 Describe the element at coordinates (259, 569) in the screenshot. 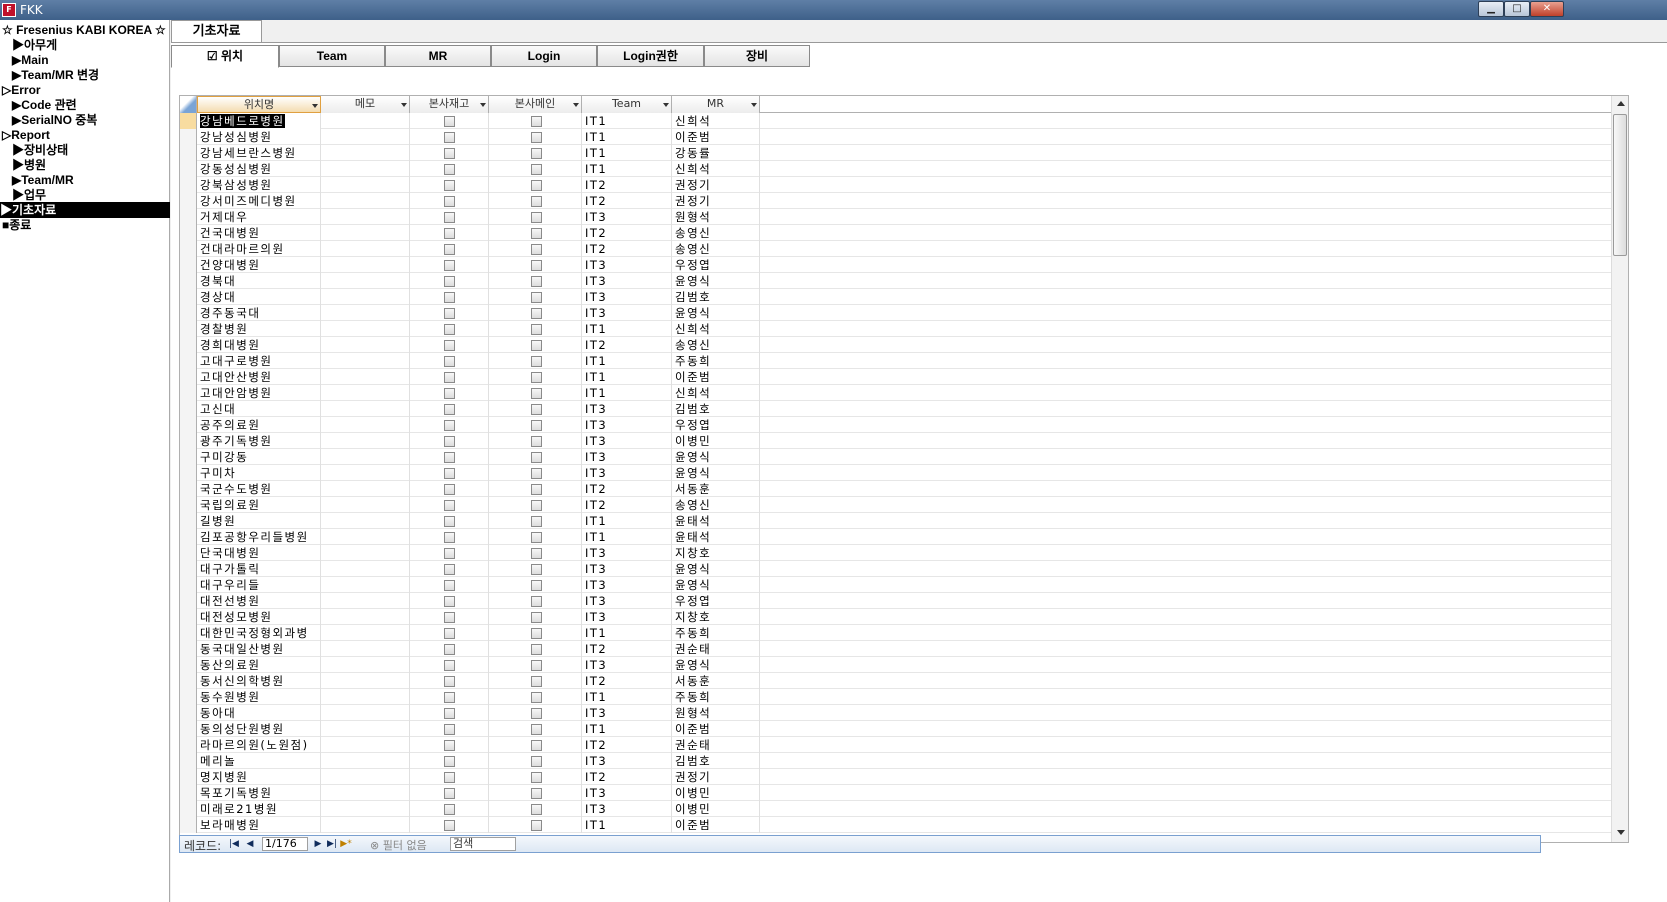

I see `location-name-cell: 대구가톨릭` at that location.